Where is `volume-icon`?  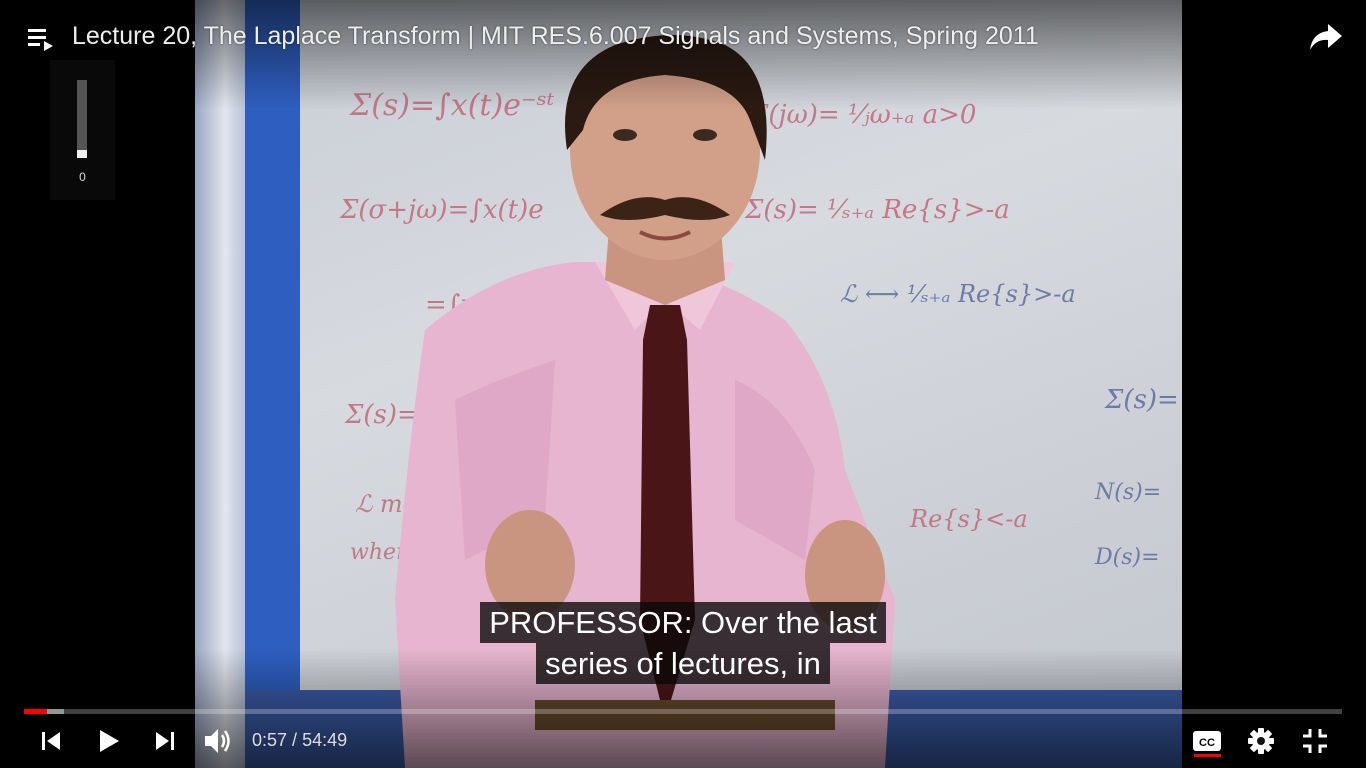 volume-icon is located at coordinates (217, 741).